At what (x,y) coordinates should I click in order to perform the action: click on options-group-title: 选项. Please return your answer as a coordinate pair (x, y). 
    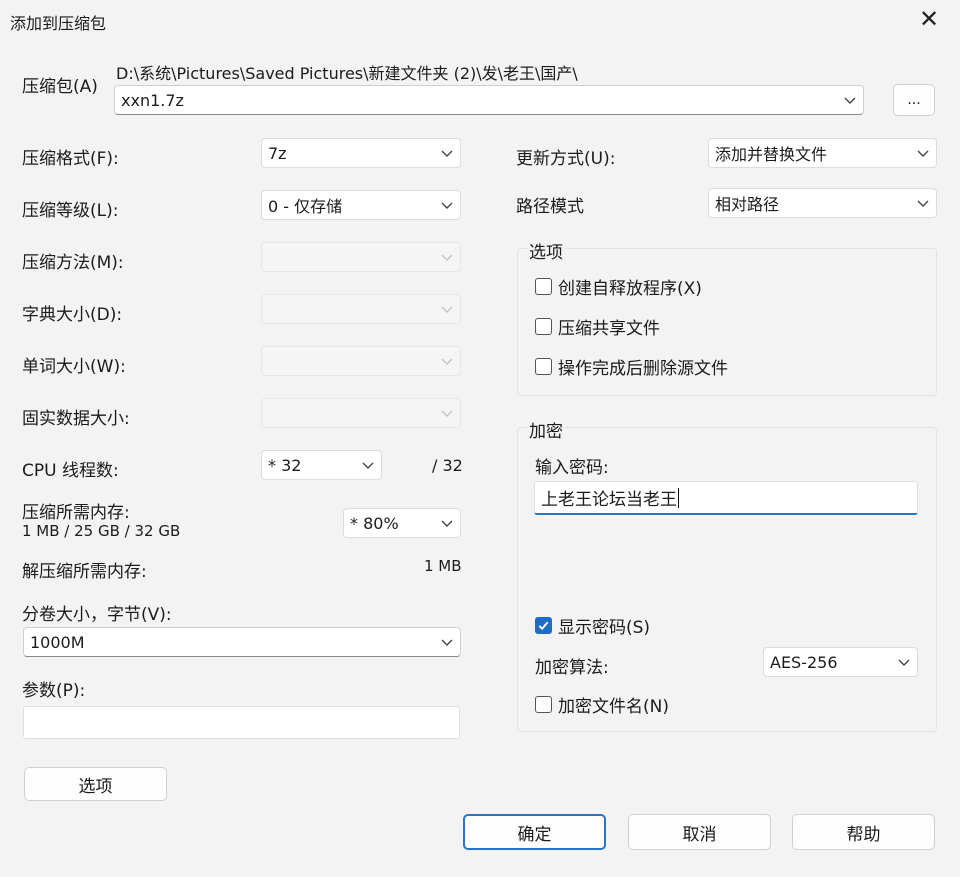
    Looking at the image, I should click on (546, 250).